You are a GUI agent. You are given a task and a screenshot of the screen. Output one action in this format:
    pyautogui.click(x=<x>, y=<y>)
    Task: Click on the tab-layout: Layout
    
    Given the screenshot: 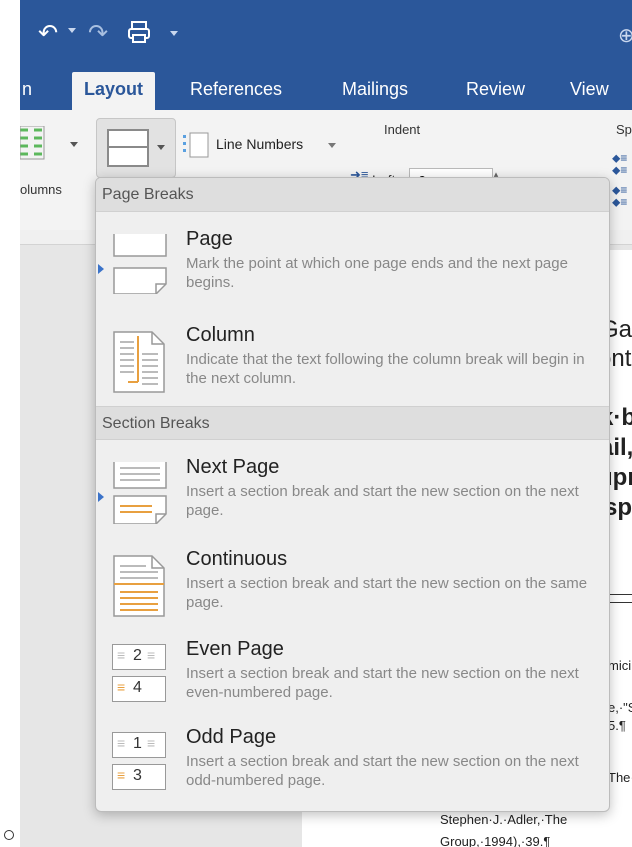 What is the action you would take?
    pyautogui.click(x=114, y=91)
    